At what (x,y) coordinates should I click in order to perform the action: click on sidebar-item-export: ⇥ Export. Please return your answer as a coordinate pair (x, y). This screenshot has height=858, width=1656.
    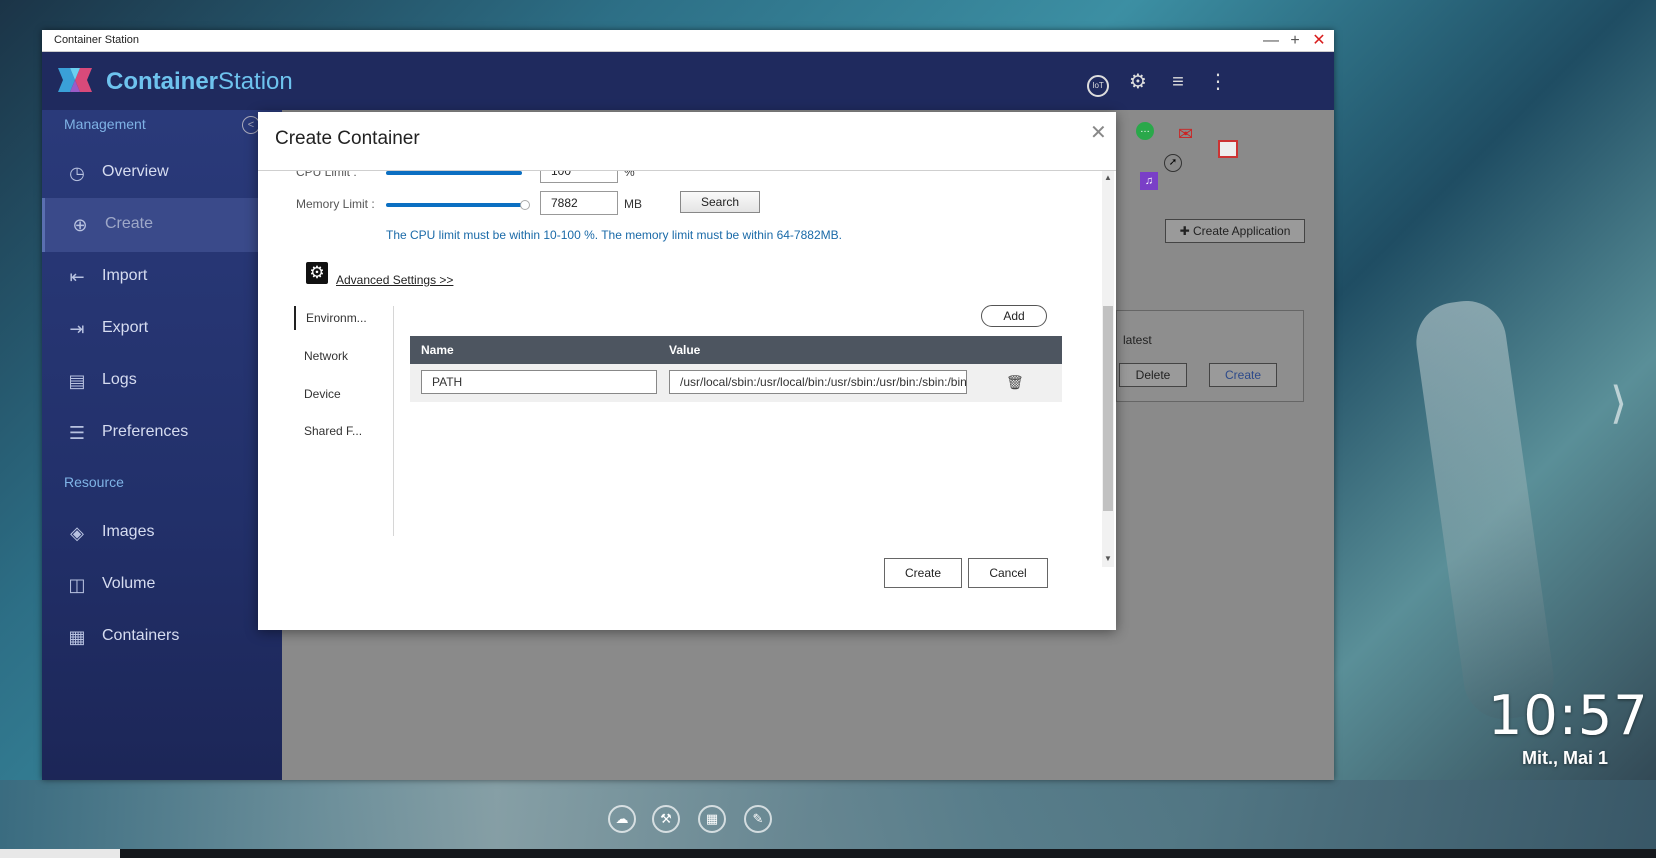
    Looking at the image, I should click on (162, 329).